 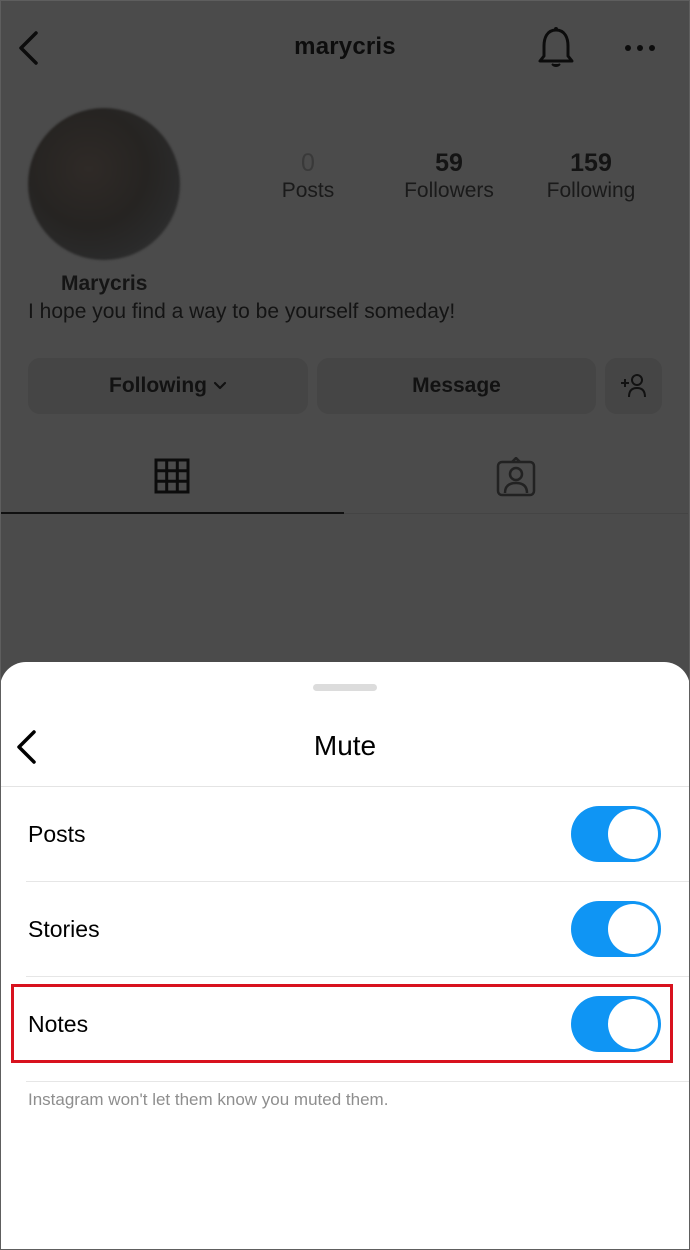 I want to click on mute-option-stories: Stories, so click(x=345, y=929).